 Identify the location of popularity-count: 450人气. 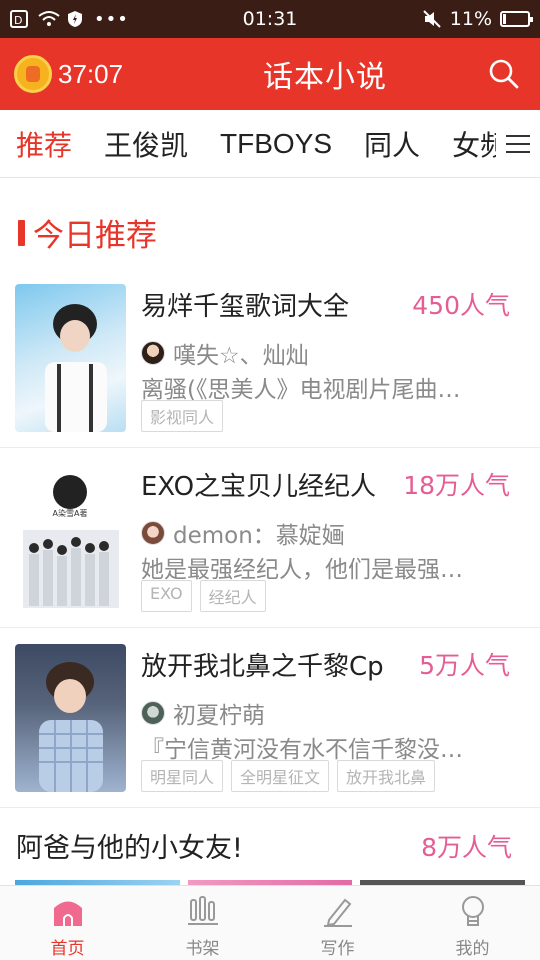
(461, 305).